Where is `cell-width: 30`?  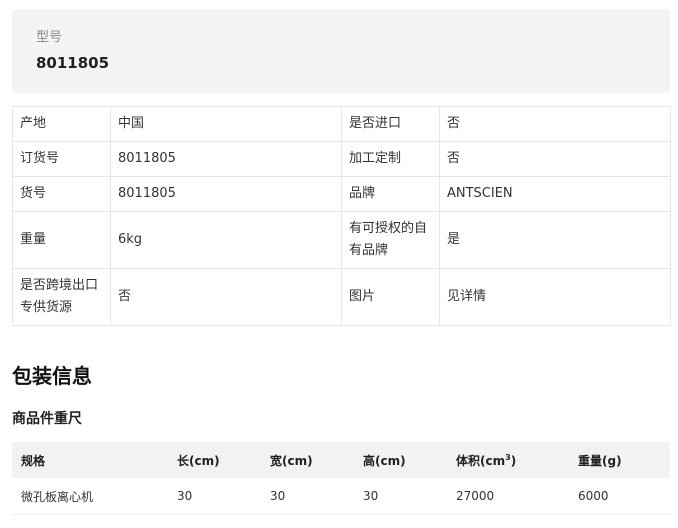
cell-width: 30 is located at coordinates (307, 496).